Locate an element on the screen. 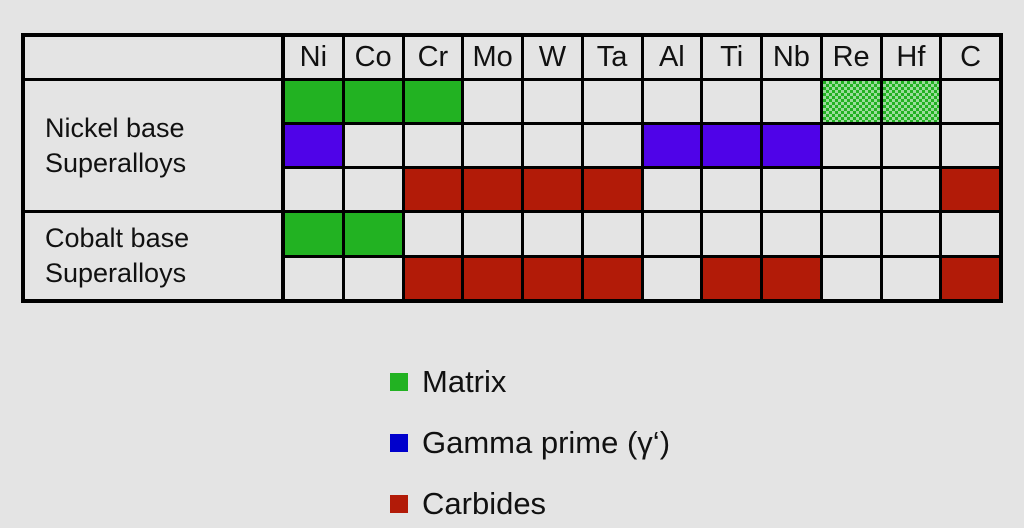 The width and height of the screenshot is (1024, 528). column-header-w: W is located at coordinates (554, 59).